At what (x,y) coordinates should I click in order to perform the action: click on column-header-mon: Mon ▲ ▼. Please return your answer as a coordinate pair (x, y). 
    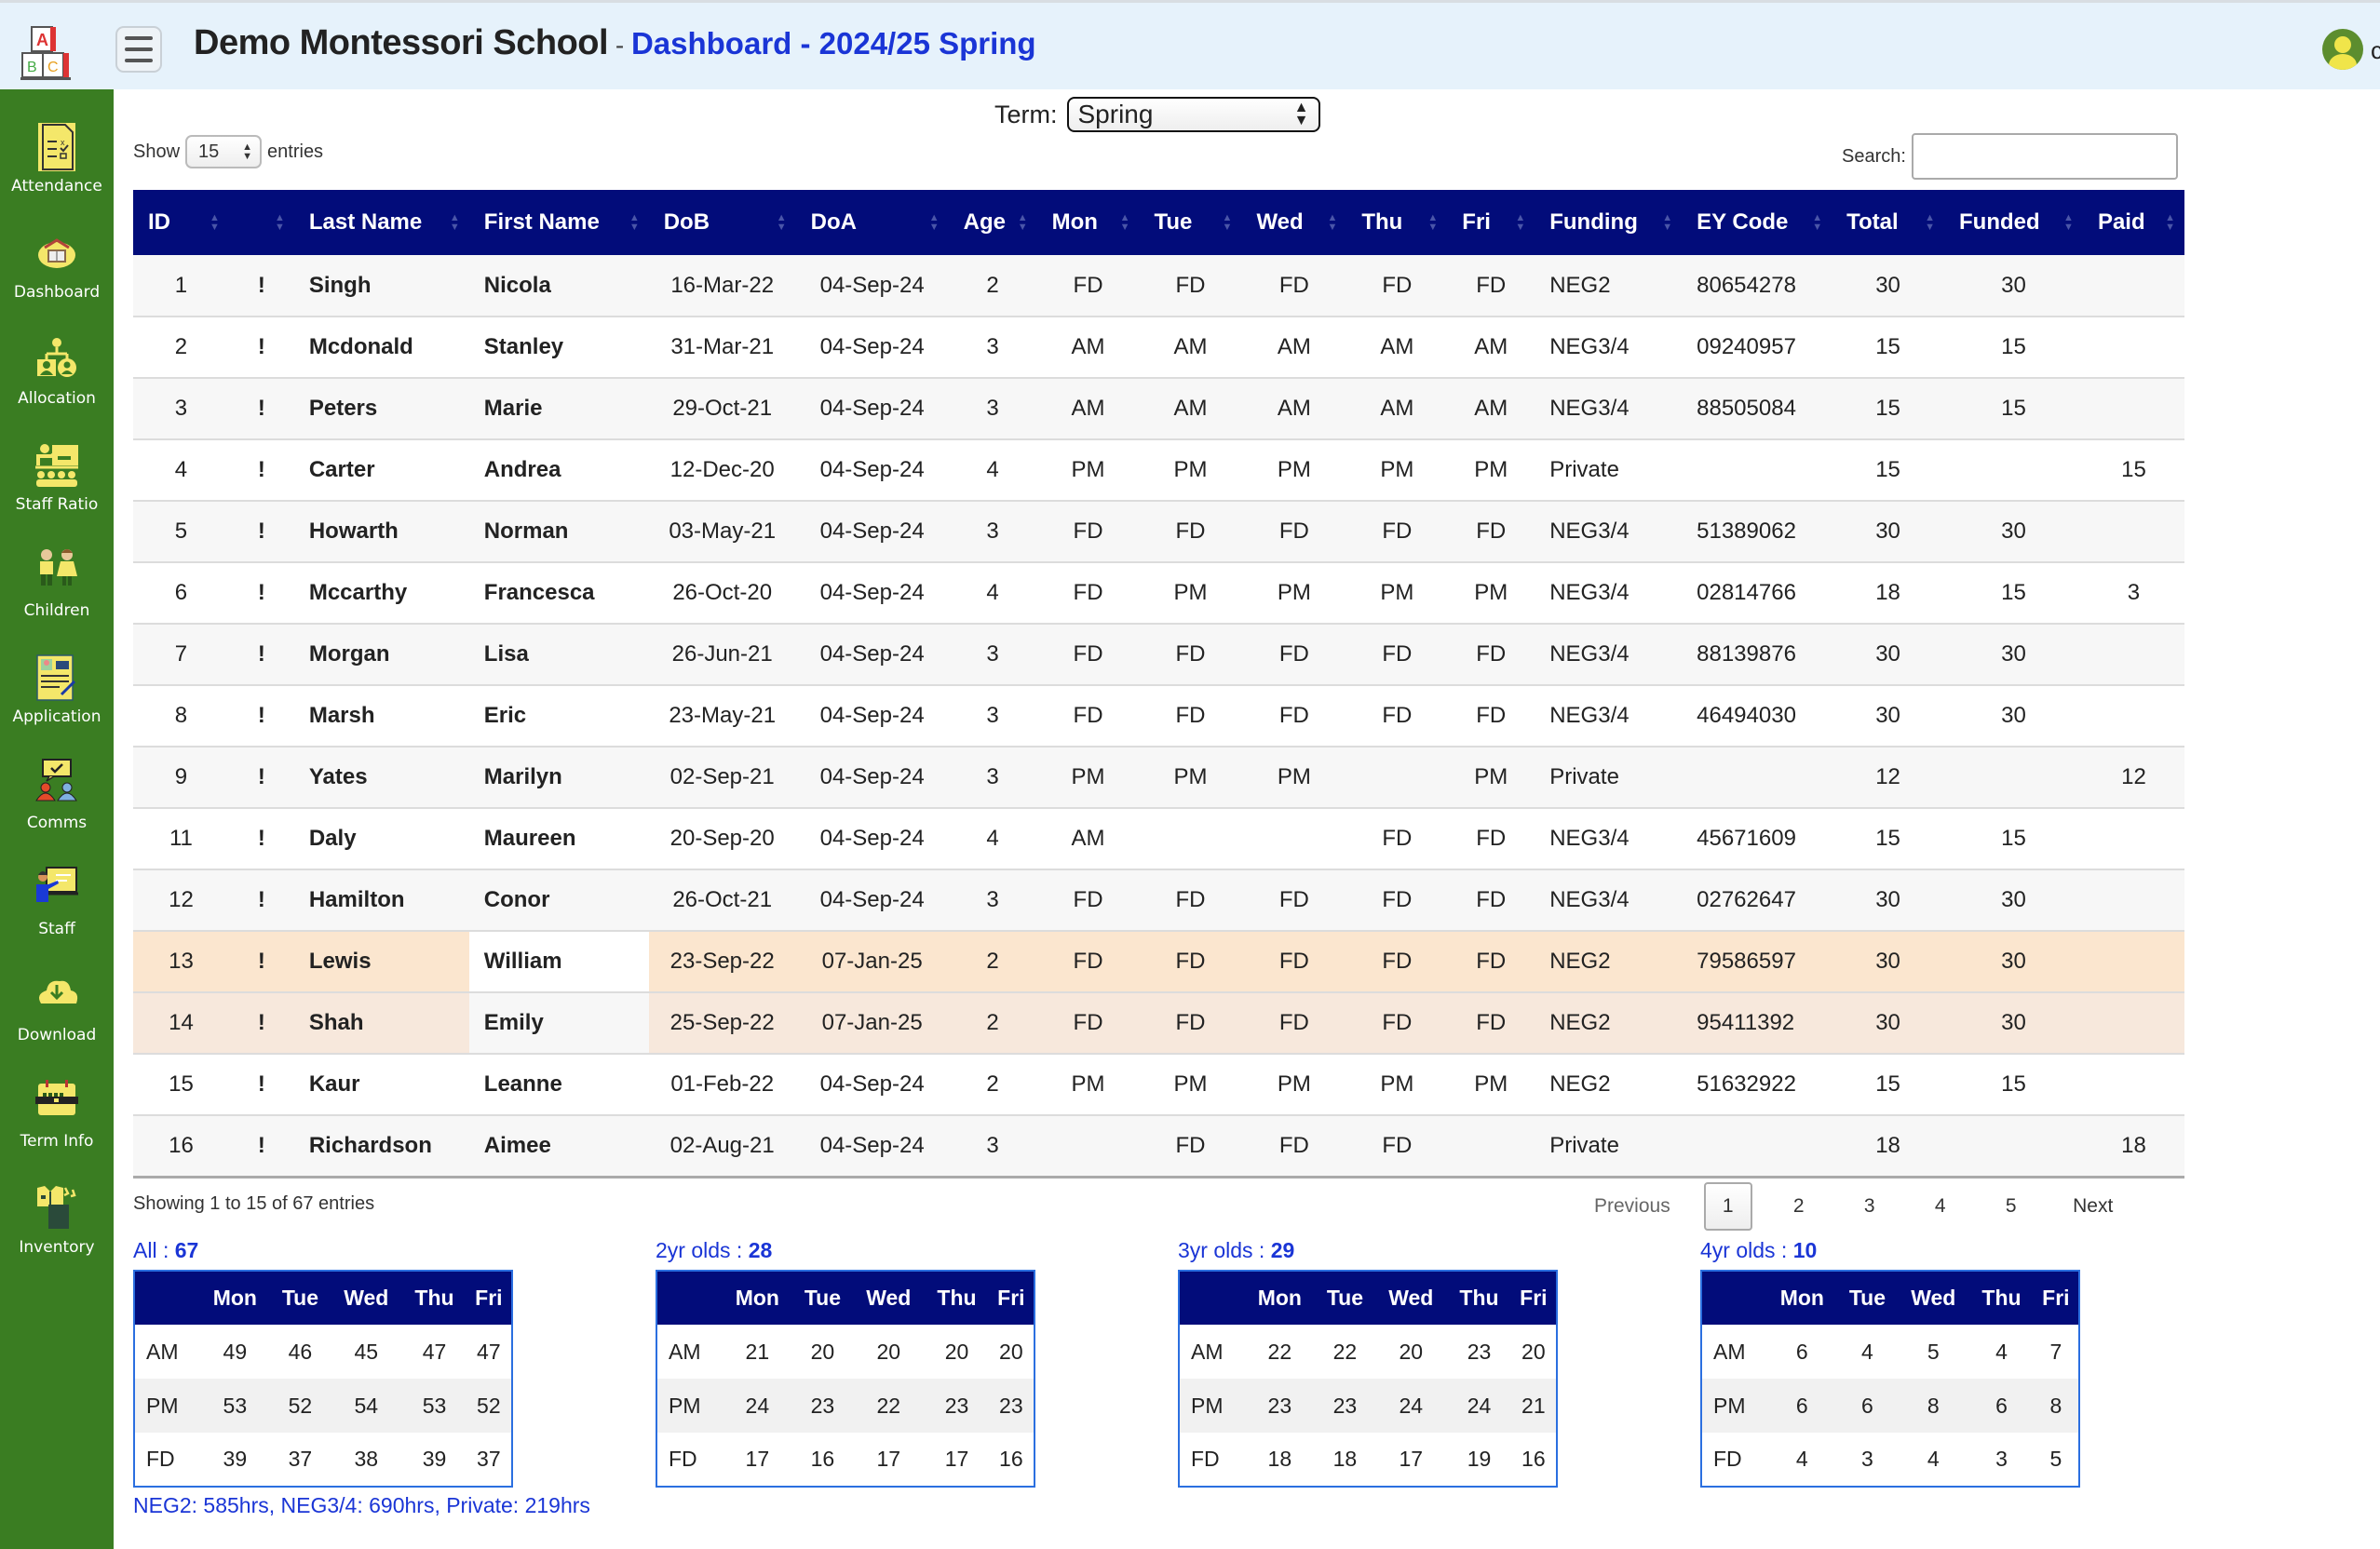
    Looking at the image, I should click on (1088, 223).